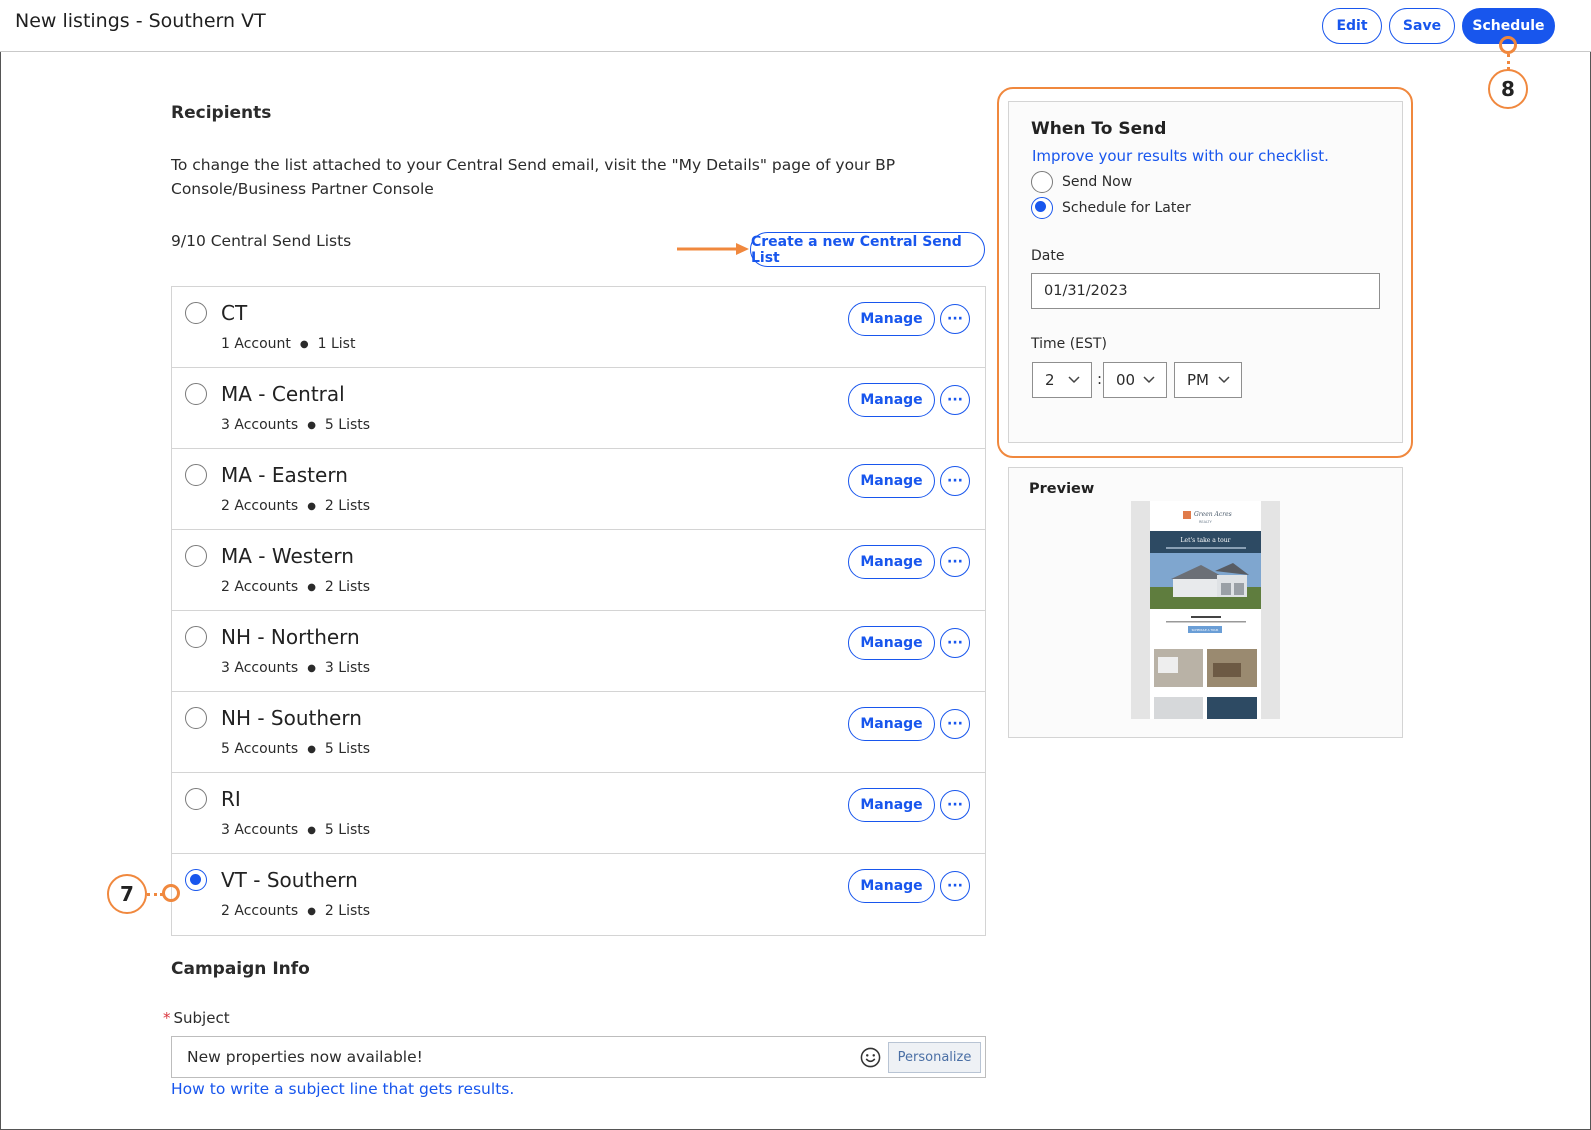 The height and width of the screenshot is (1130, 1591). What do you see at coordinates (1097, 182) in the screenshot?
I see `send-now-label: Send Now` at bounding box center [1097, 182].